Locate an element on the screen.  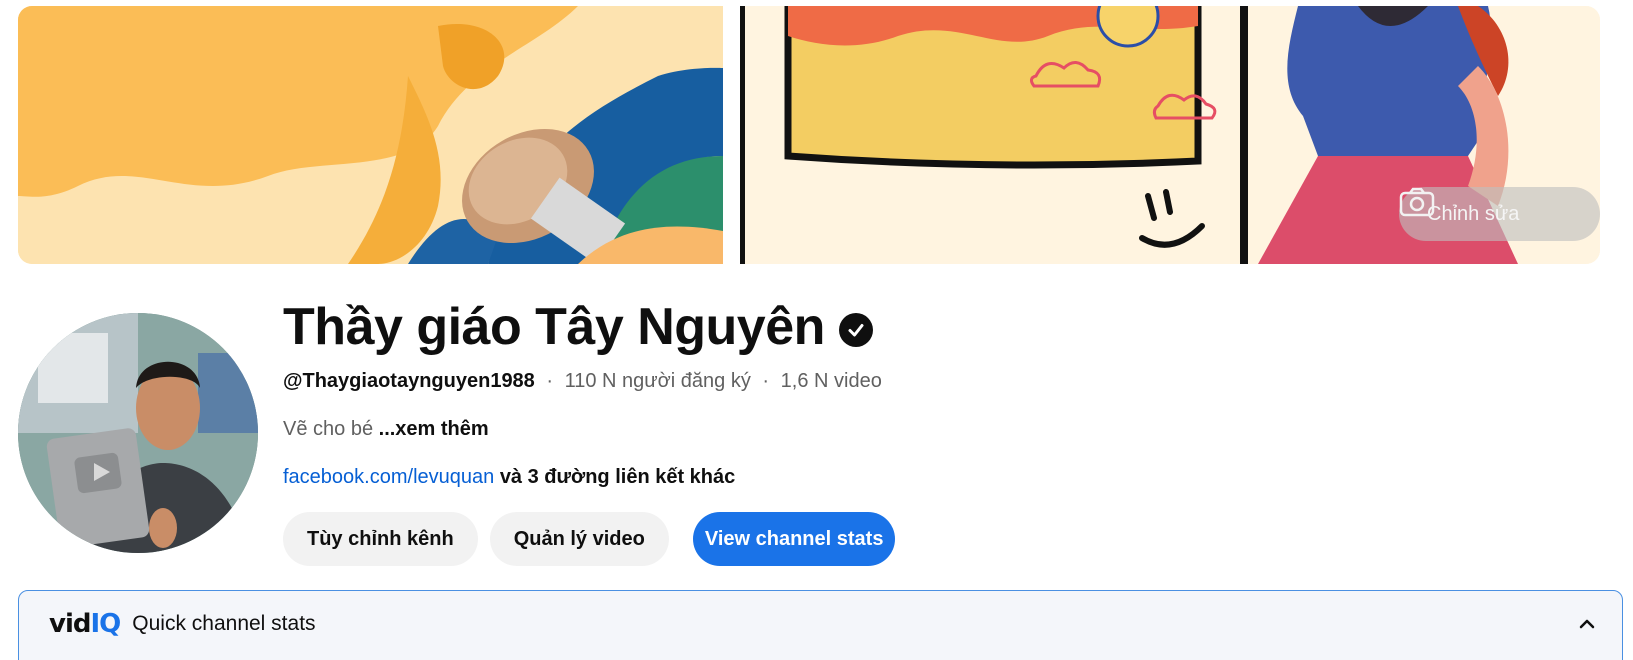
camera-icon is located at coordinates (1417, 202).